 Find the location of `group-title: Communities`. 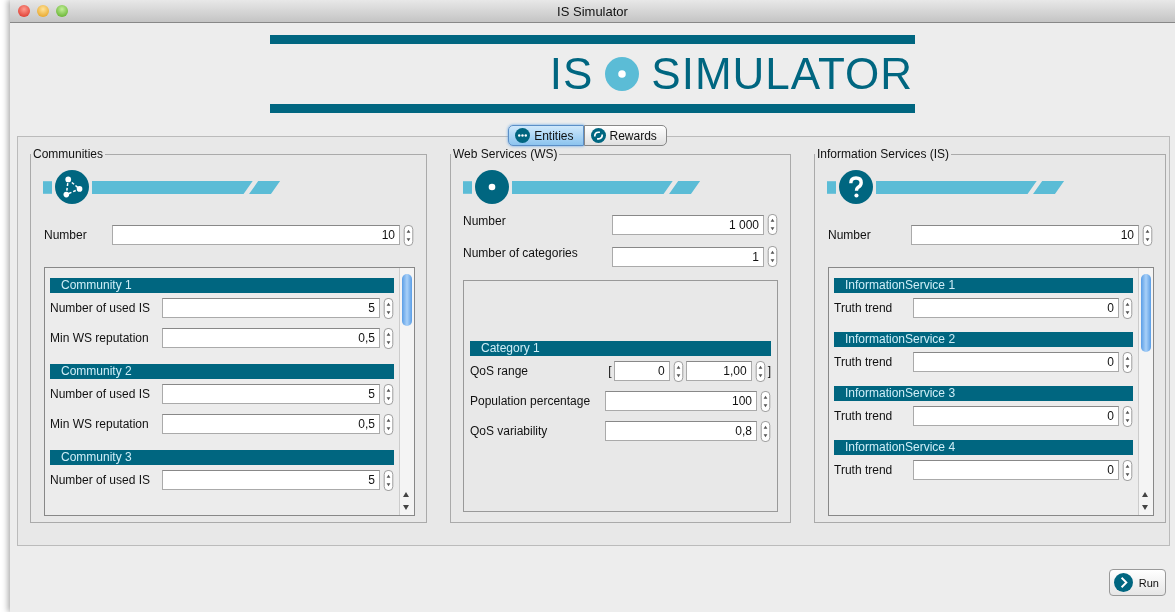

group-title: Communities is located at coordinates (68, 154).